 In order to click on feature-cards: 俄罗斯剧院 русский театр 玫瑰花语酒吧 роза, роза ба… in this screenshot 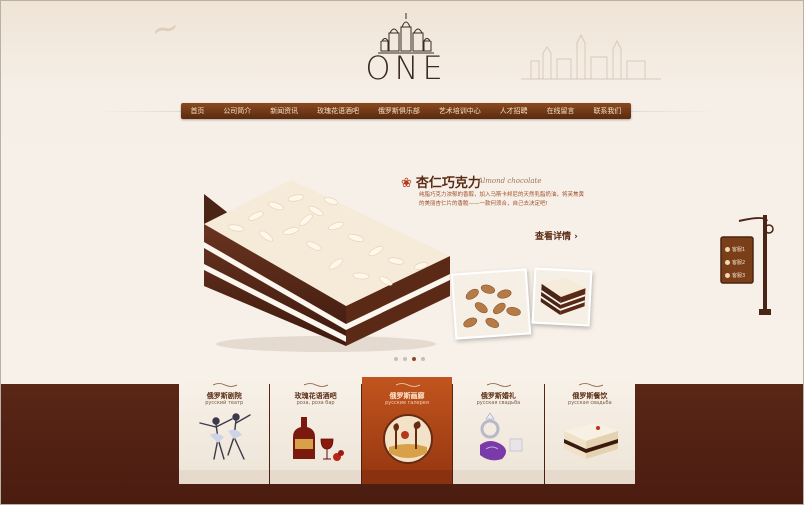, I will do `click(407, 430)`.